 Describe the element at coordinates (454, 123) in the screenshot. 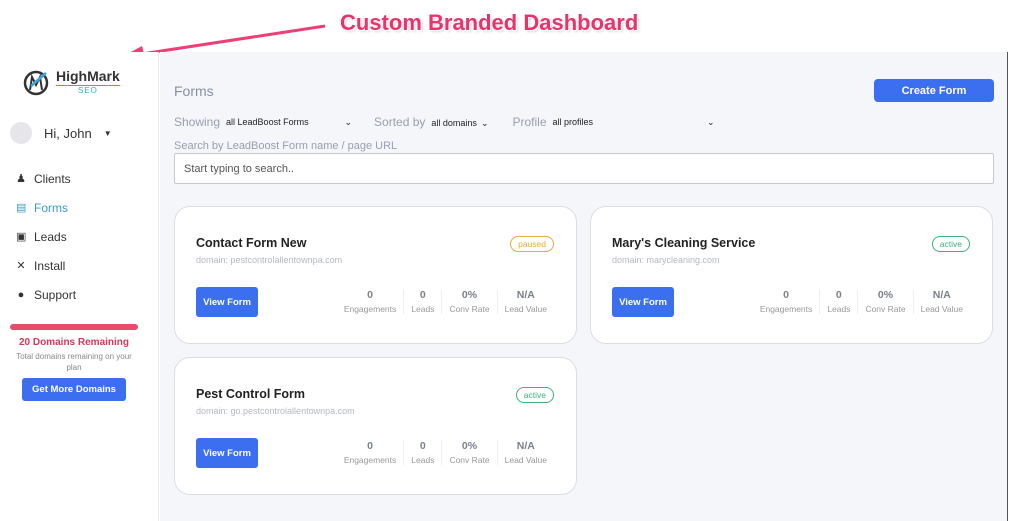

I see `sorted-value: all domains` at that location.